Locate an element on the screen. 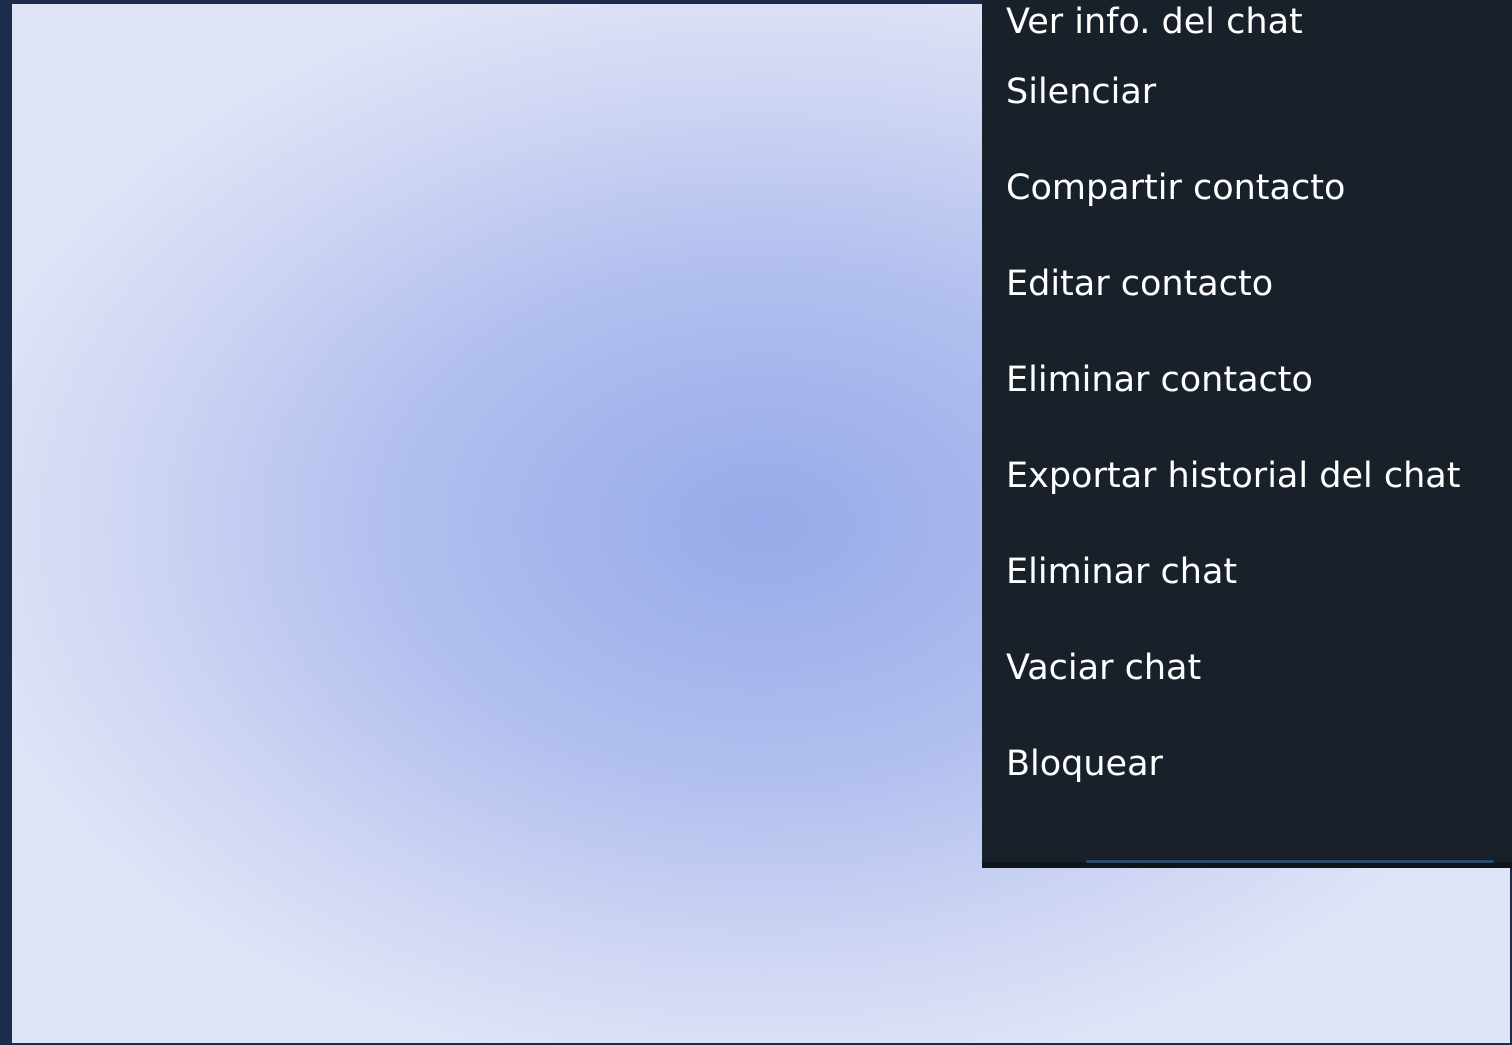  menu-item-edit-contact: Editar contacto is located at coordinates (1247, 284).